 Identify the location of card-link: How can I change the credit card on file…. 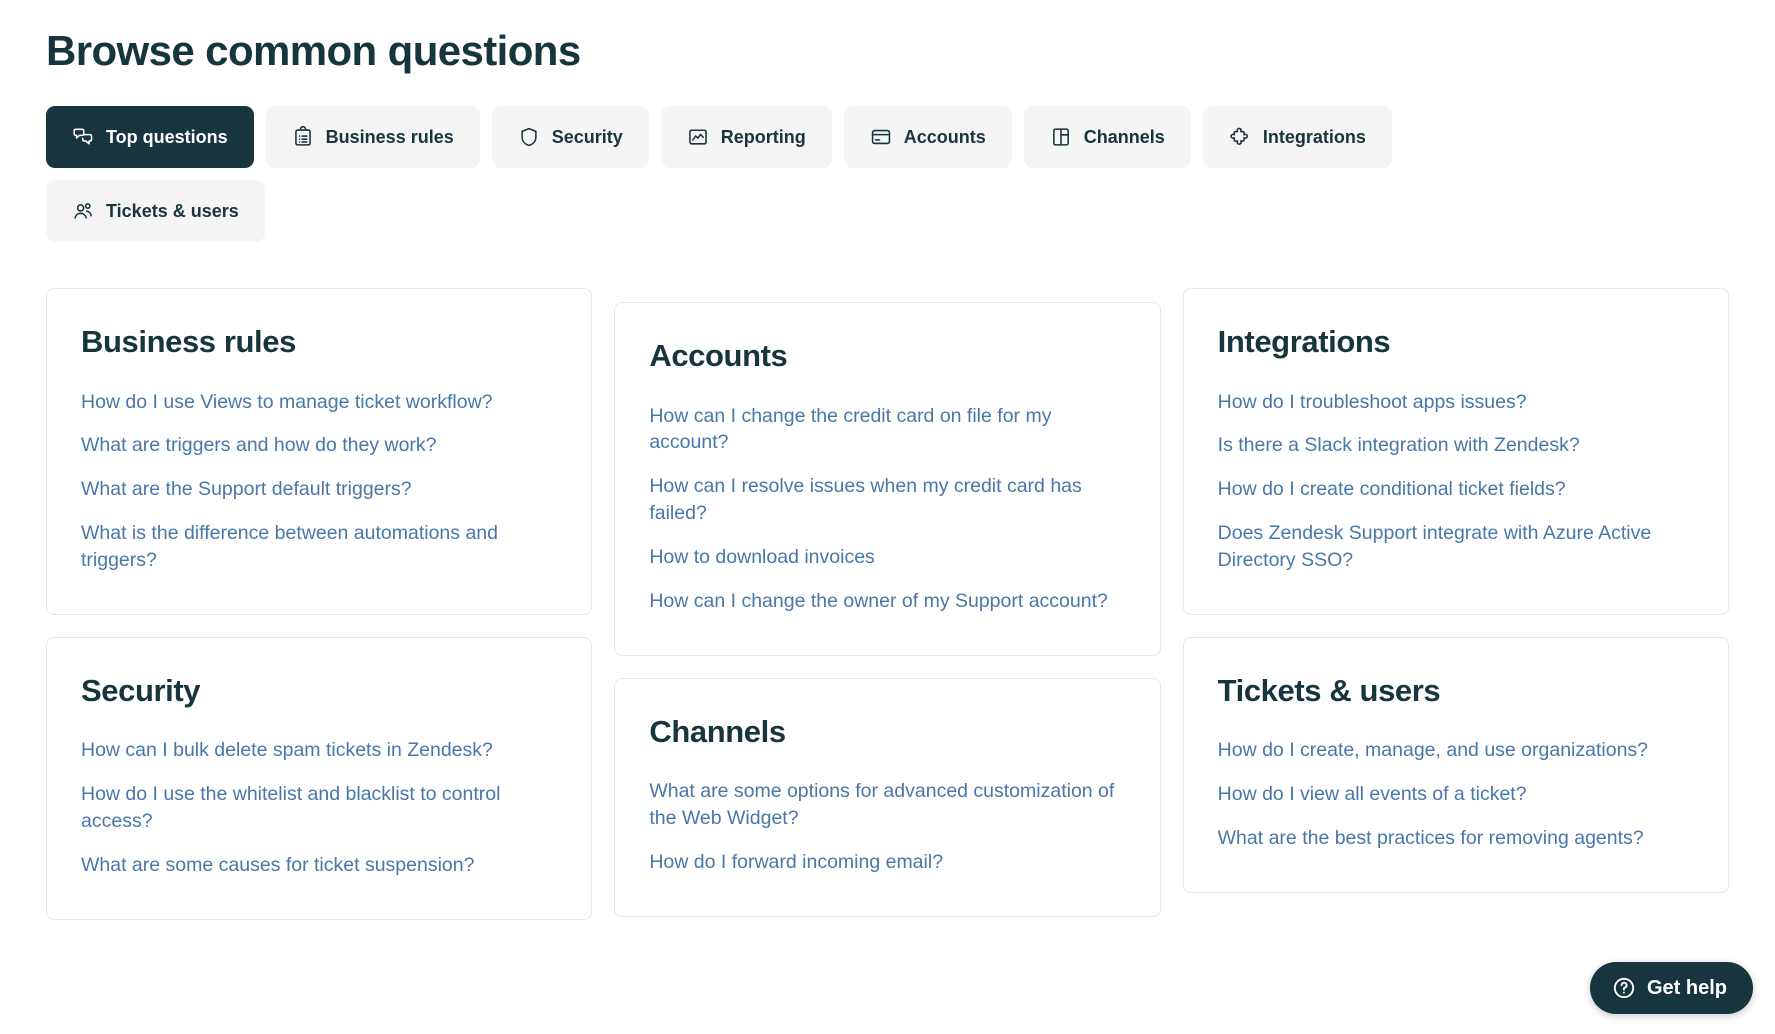
(887, 430).